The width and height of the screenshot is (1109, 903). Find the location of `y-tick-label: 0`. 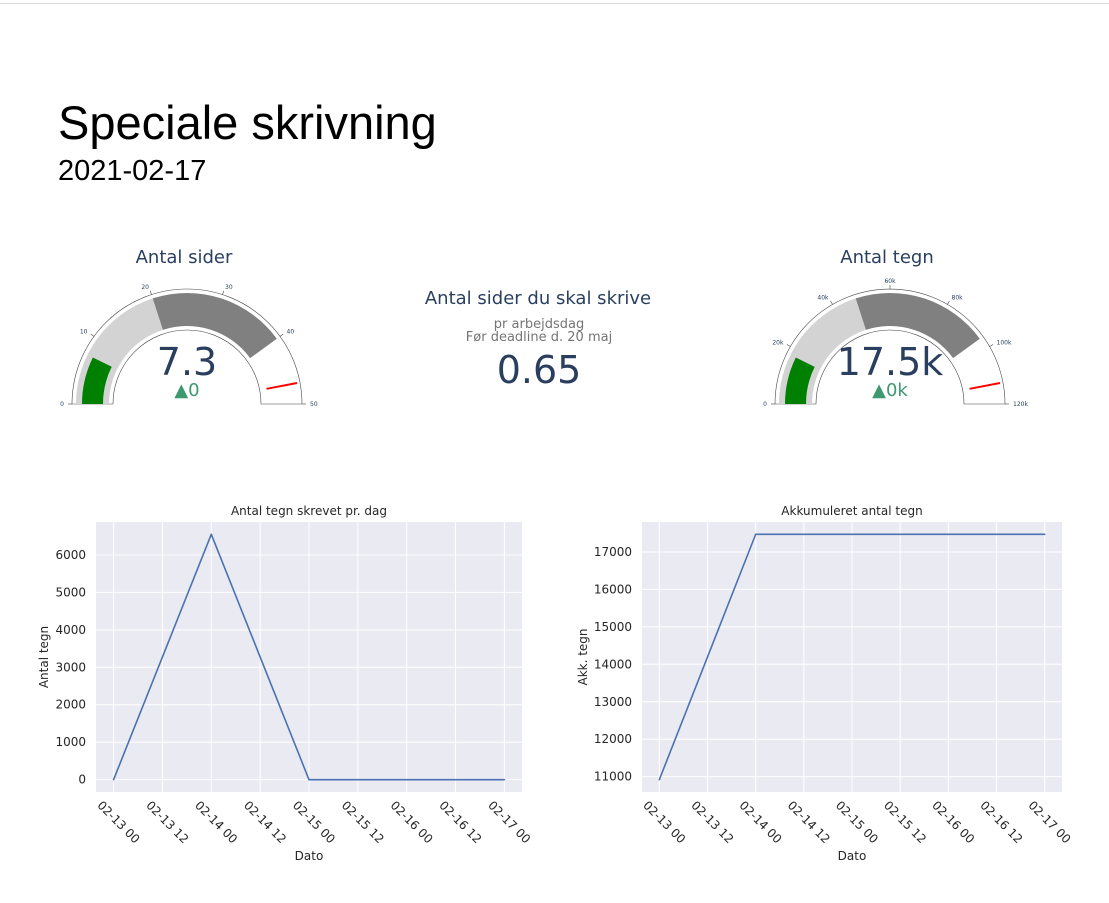

y-tick-label: 0 is located at coordinates (82, 780).